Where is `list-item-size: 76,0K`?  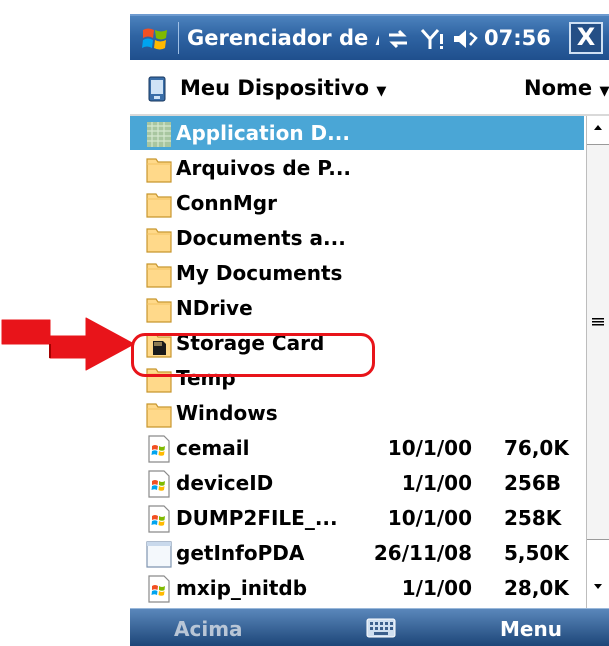
list-item-size: 76,0K is located at coordinates (536, 448).